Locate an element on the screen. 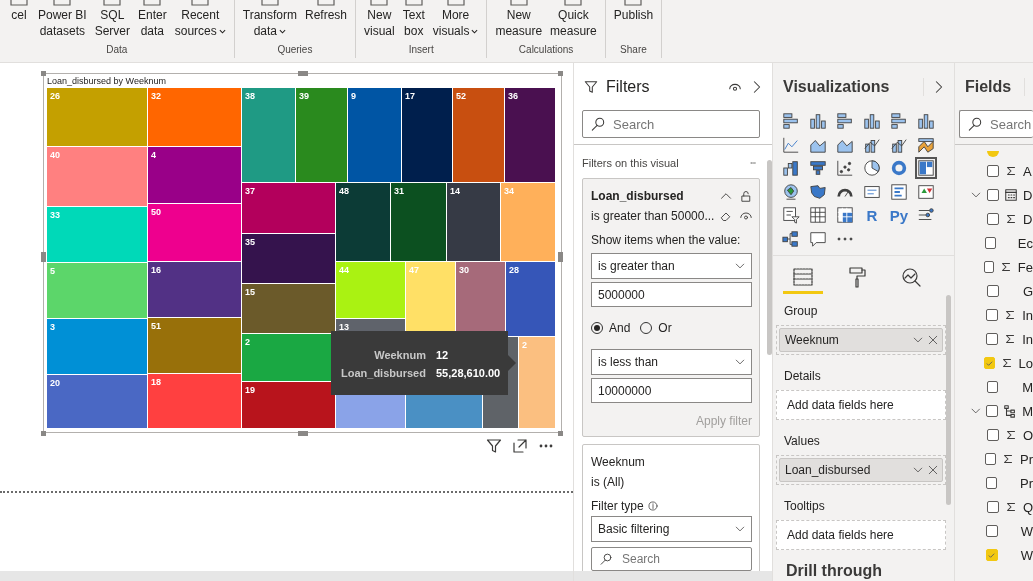 The height and width of the screenshot is (581, 1033). field-name: Loan_disbursed is located at coordinates (828, 470).